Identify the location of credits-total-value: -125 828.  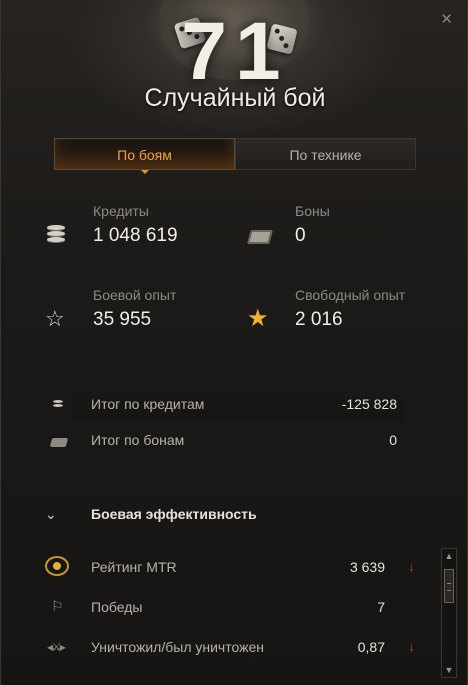
(369, 404).